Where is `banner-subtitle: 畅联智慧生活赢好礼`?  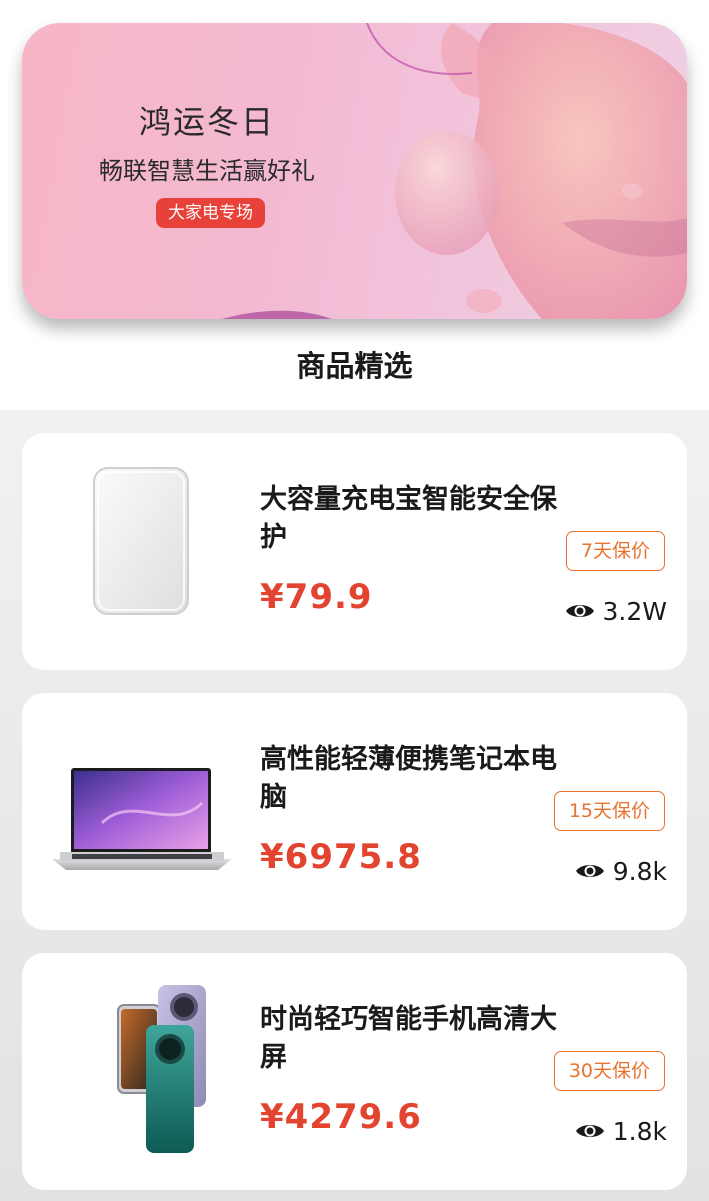
banner-subtitle: 畅联智慧生活赢好礼 is located at coordinates (207, 171).